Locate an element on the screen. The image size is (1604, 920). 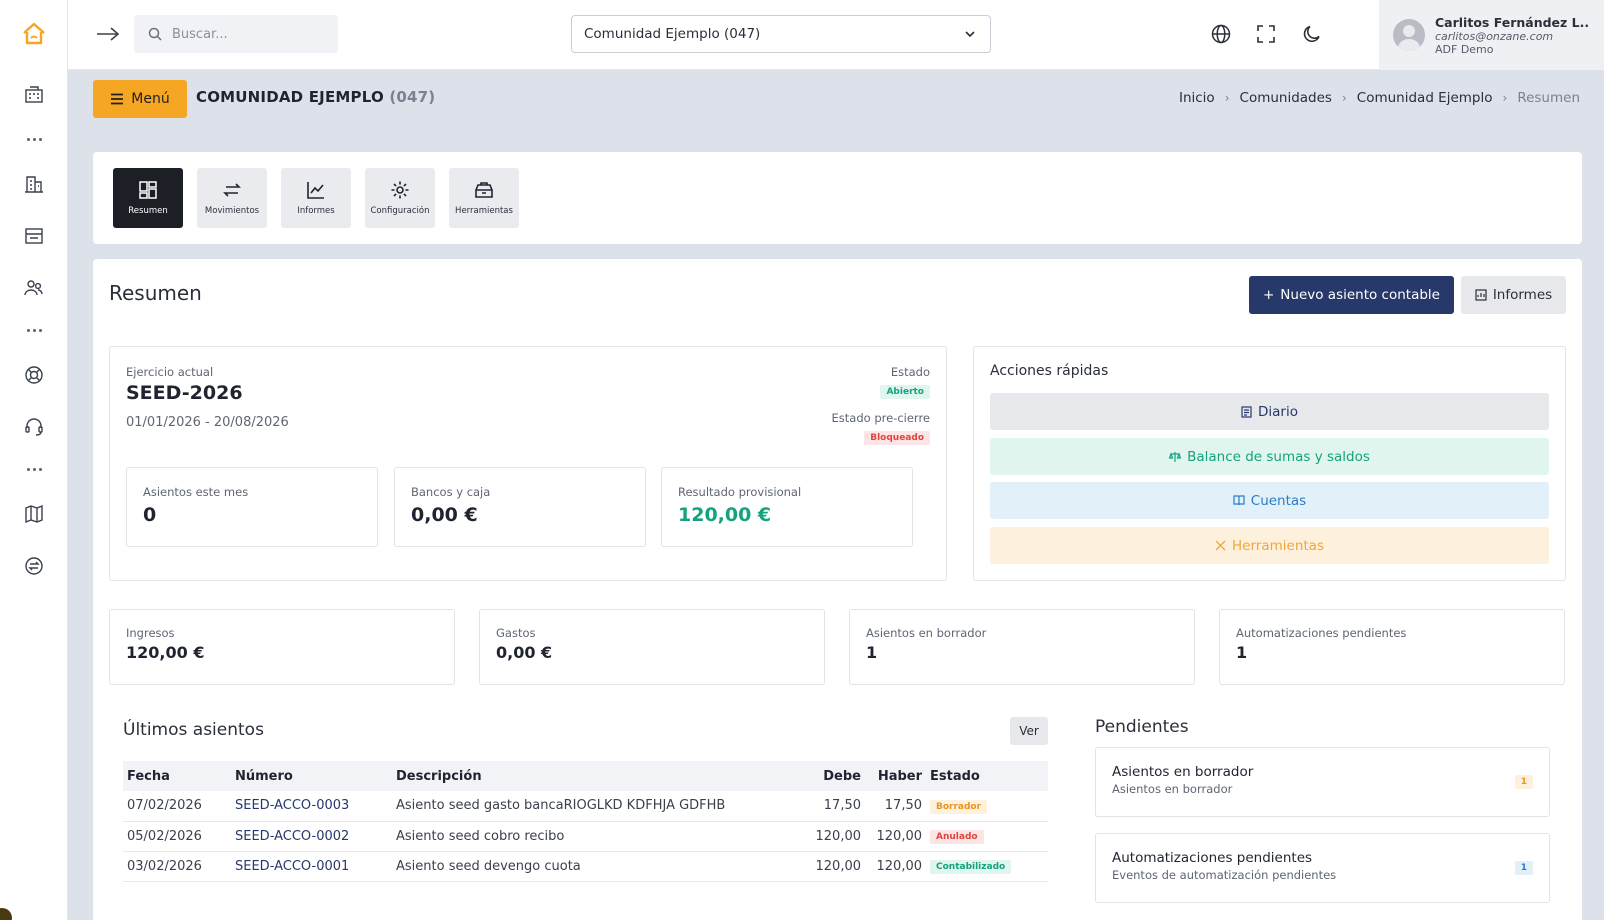
fullscreen-icon is located at coordinates (1266, 34).